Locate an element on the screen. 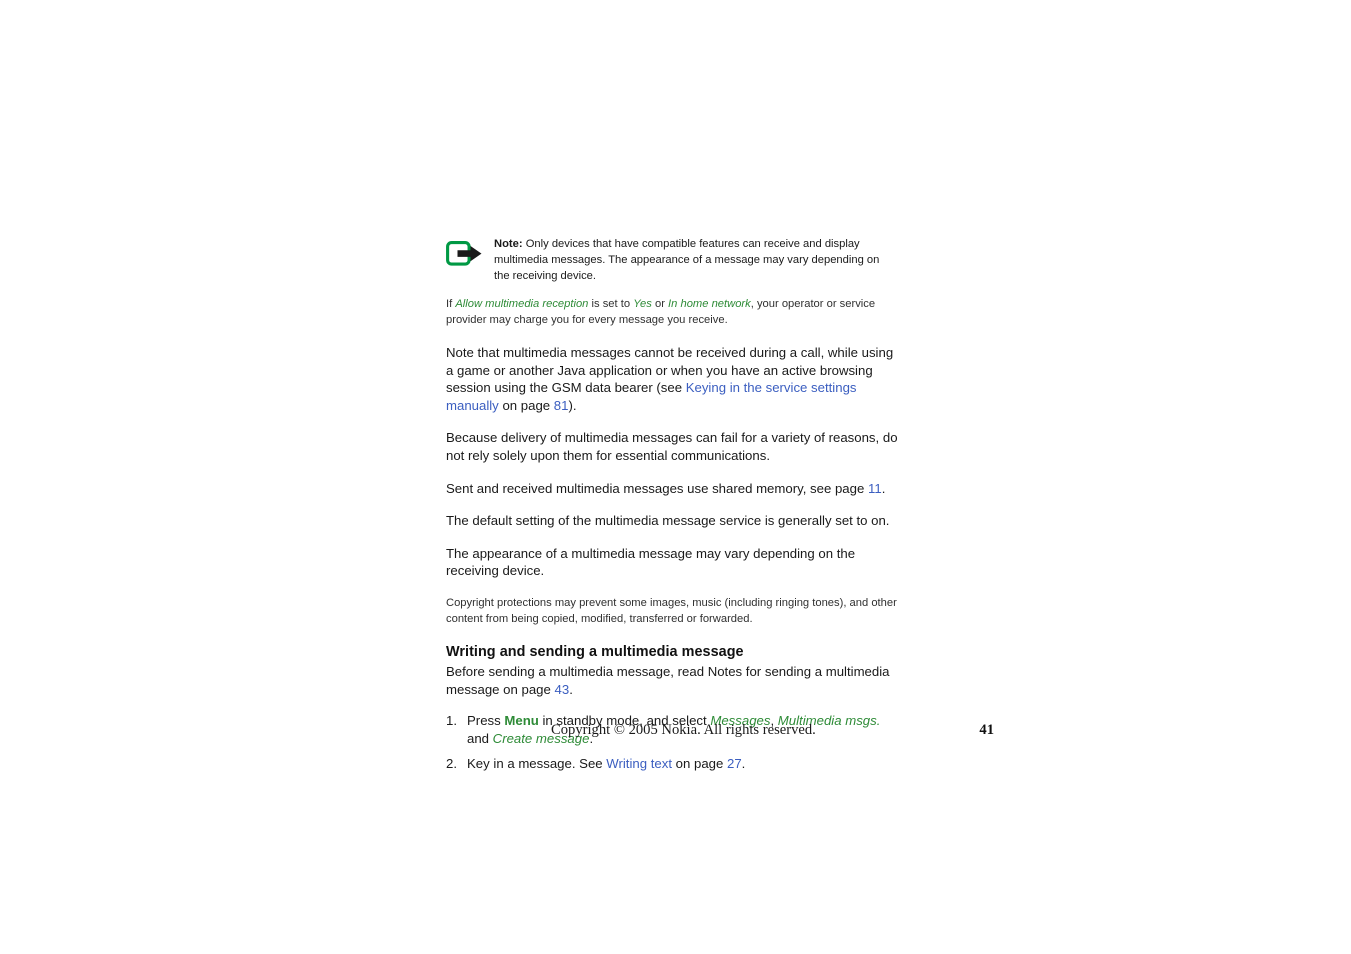  step-number: 2. is located at coordinates (451, 763).